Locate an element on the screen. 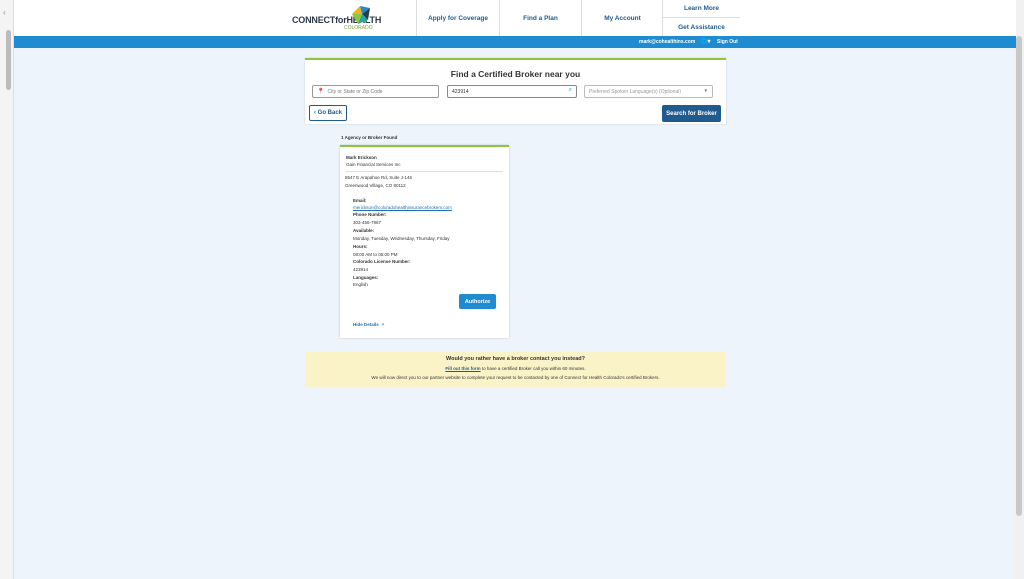 This screenshot has width=1024, height=579. hide-details-label: Hide Details is located at coordinates (366, 324).